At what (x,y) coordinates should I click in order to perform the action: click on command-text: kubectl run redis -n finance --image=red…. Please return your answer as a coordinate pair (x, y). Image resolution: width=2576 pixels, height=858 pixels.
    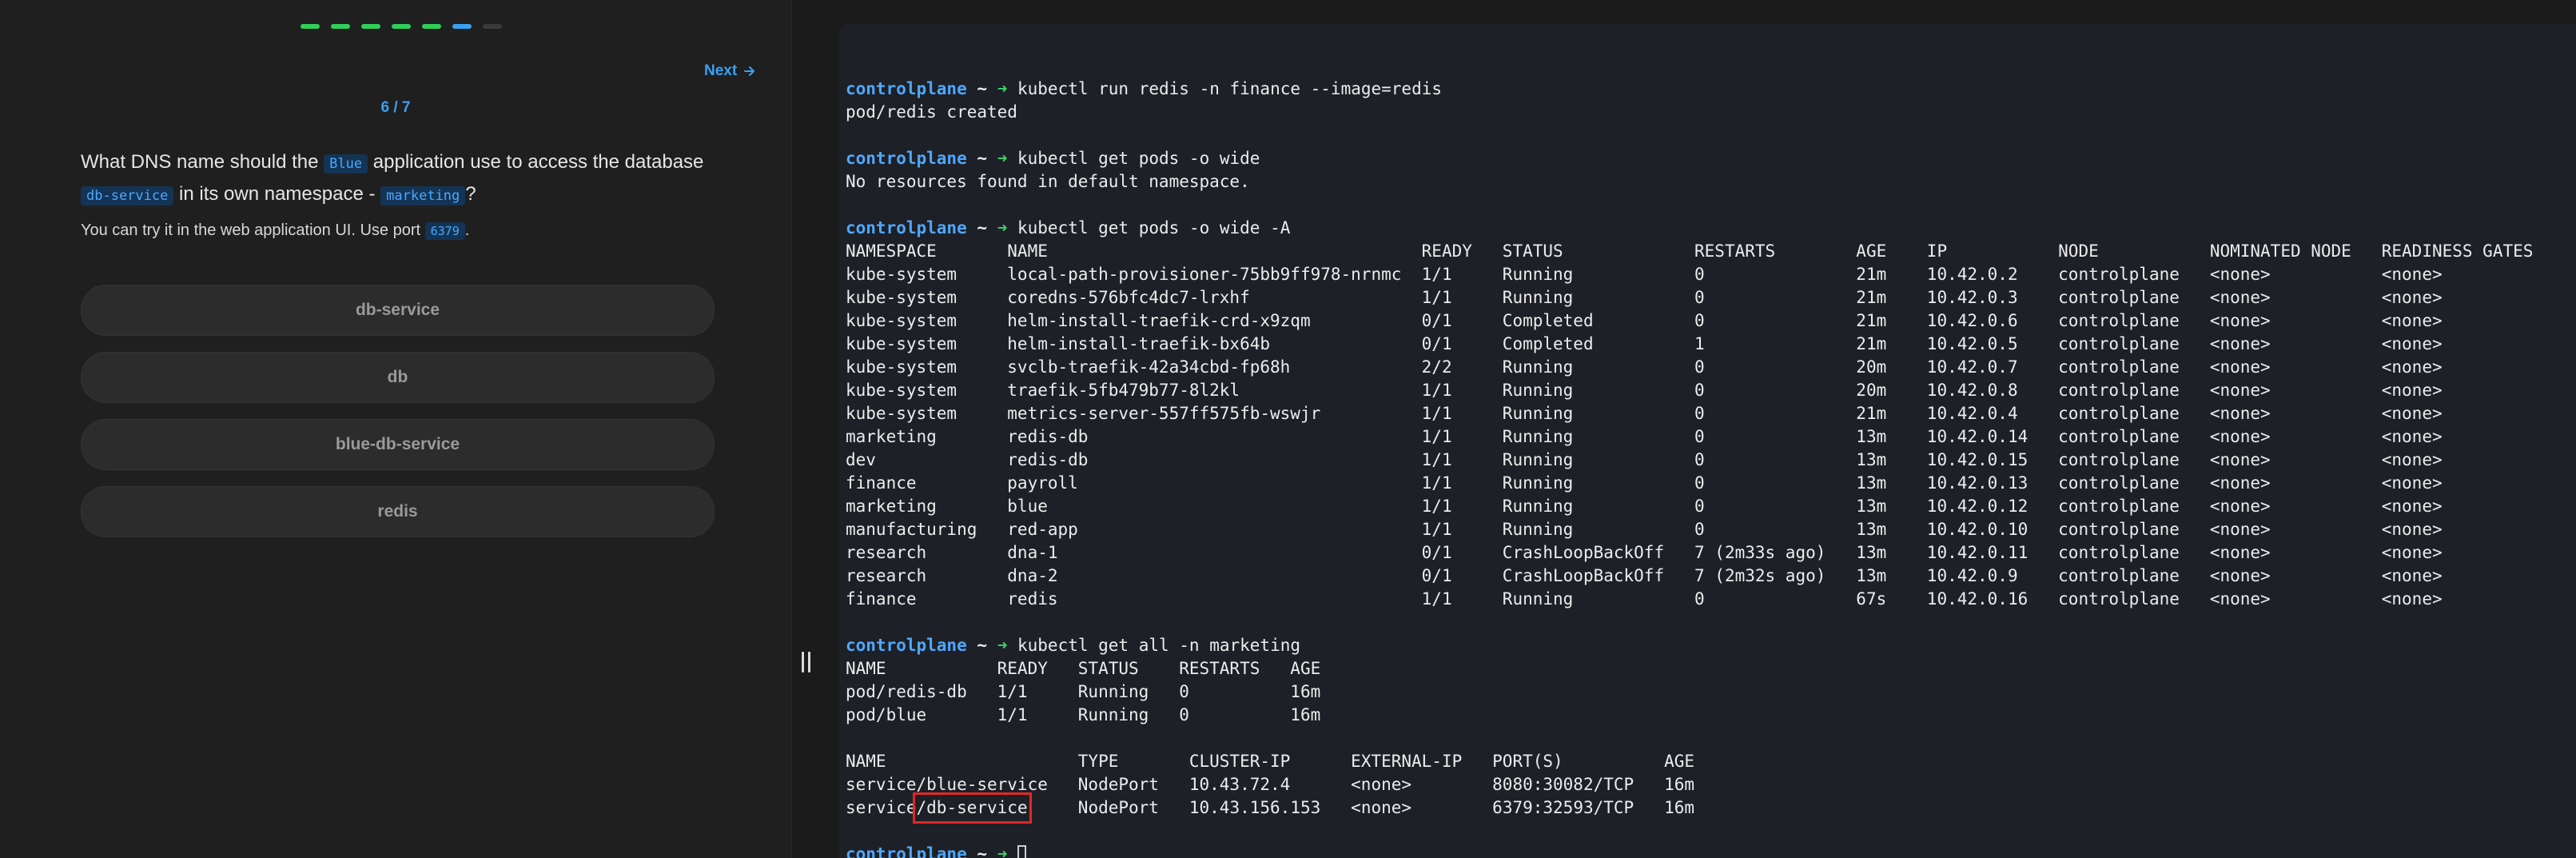
    Looking at the image, I should click on (1230, 88).